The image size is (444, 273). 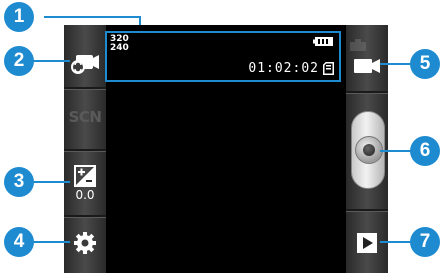 What do you see at coordinates (425, 242) in the screenshot?
I see `callout-badge-7: 7` at bounding box center [425, 242].